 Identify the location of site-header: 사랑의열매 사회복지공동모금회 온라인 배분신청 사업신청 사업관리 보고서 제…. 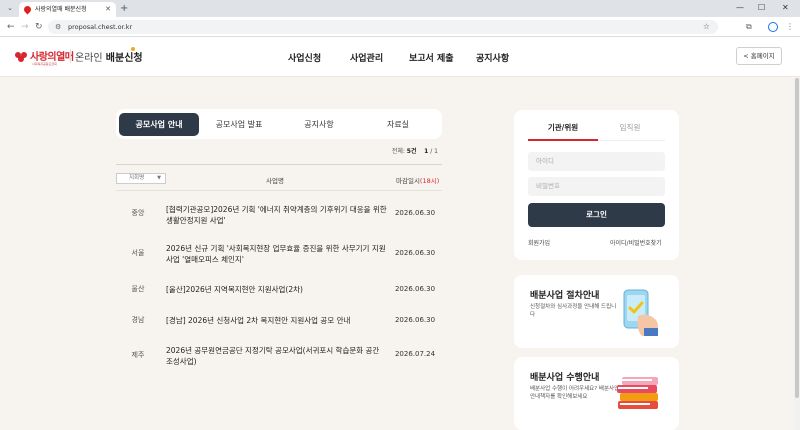
(400, 57).